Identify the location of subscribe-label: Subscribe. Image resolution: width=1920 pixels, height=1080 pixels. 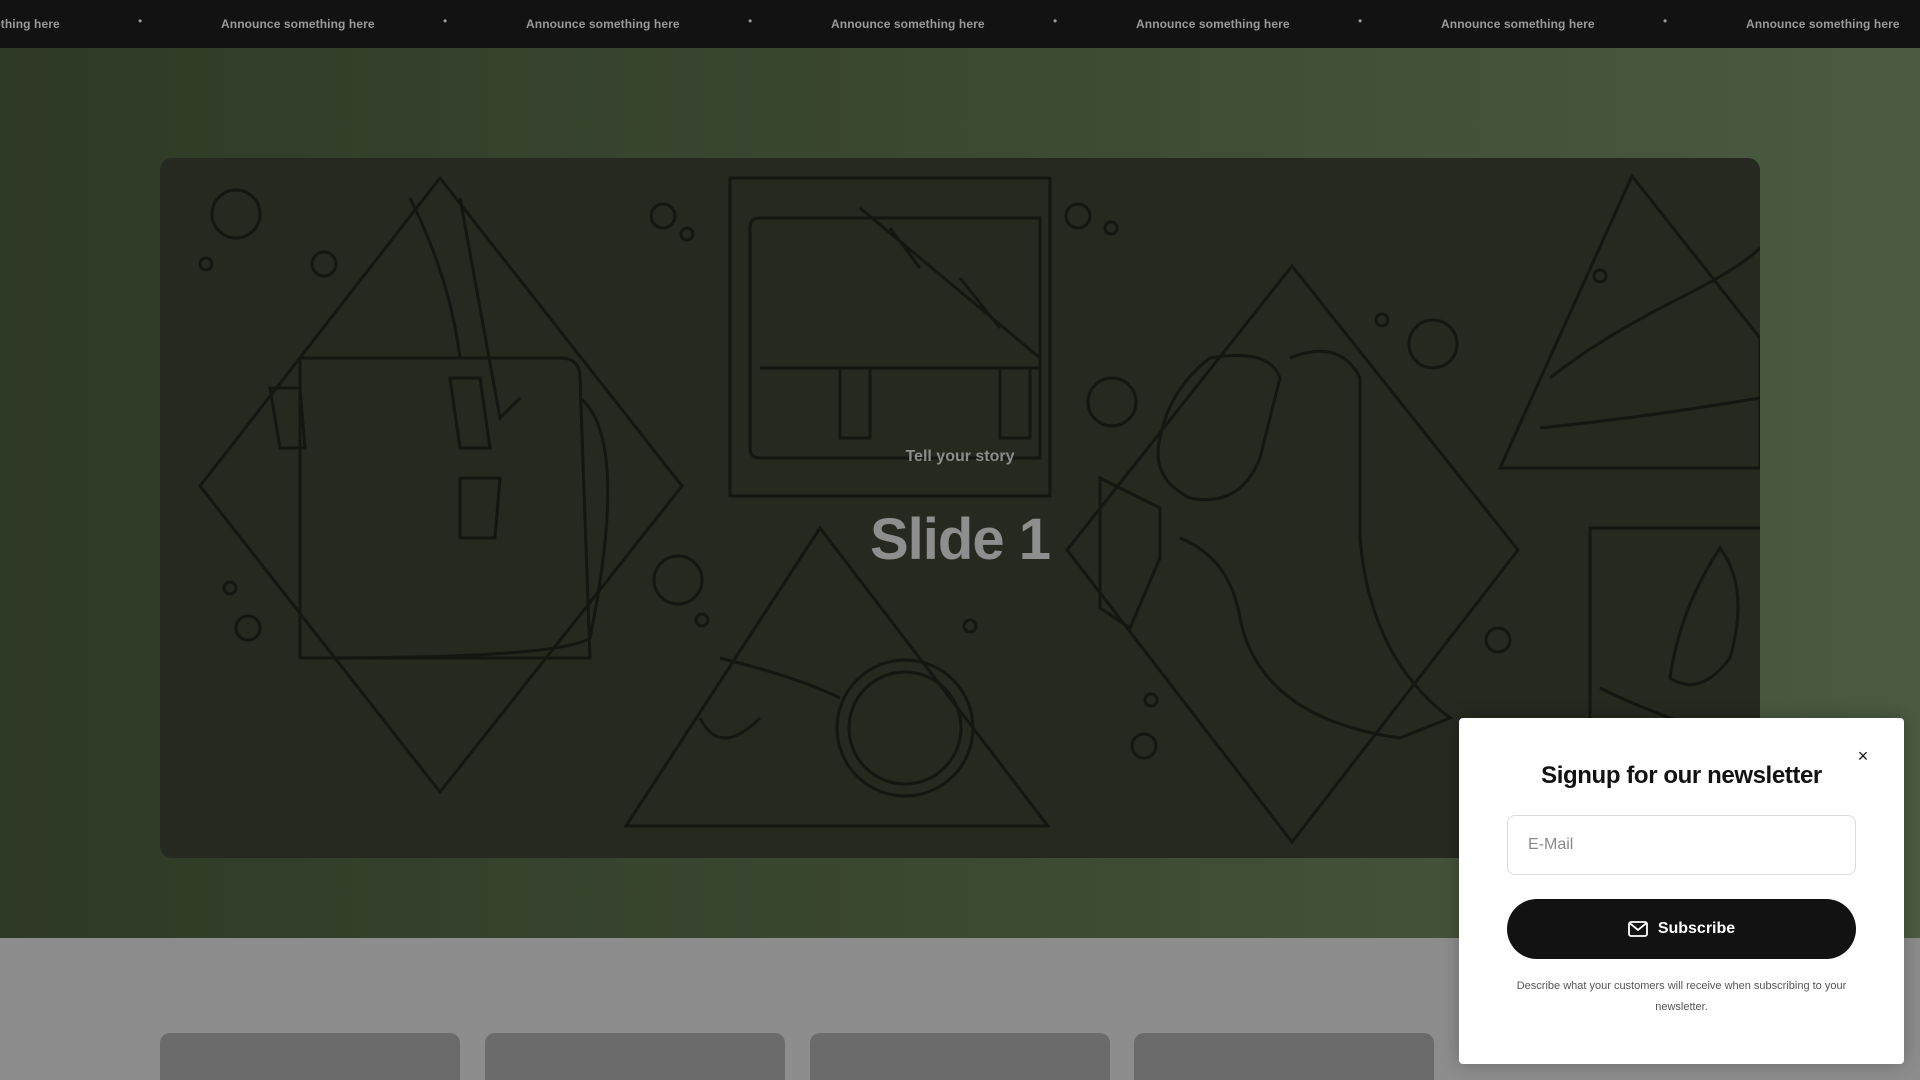
(1696, 928).